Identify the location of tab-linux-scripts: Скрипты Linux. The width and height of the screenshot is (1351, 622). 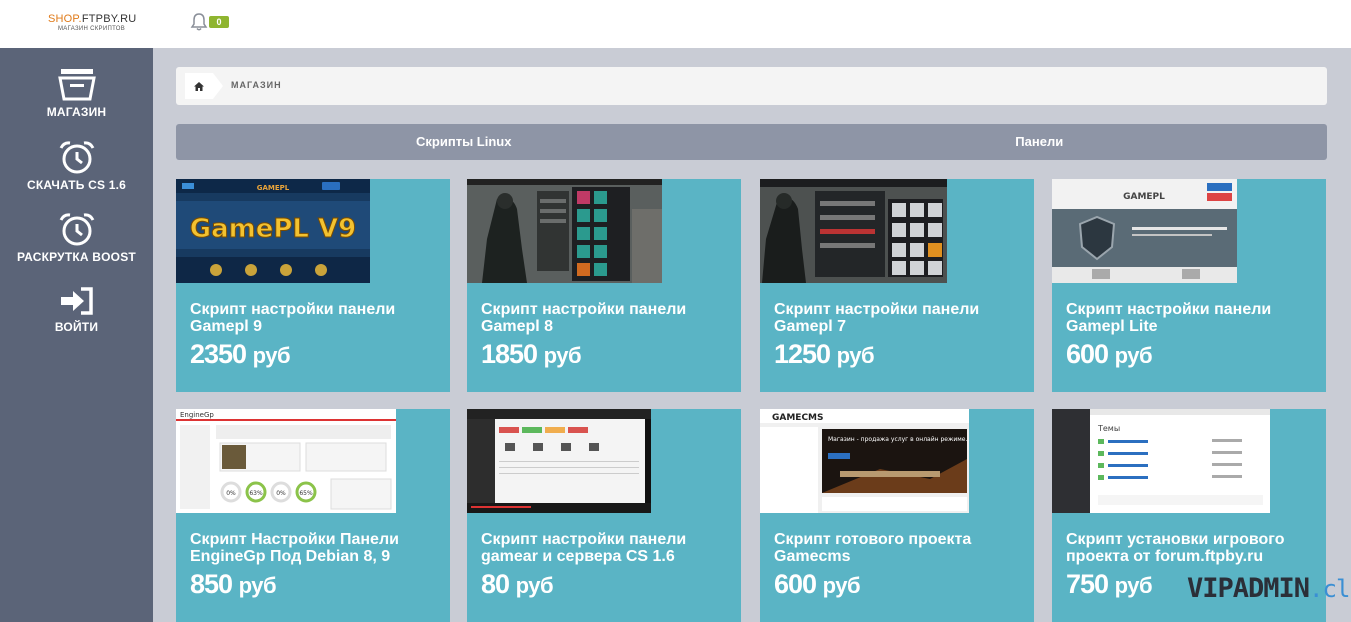
(464, 142).